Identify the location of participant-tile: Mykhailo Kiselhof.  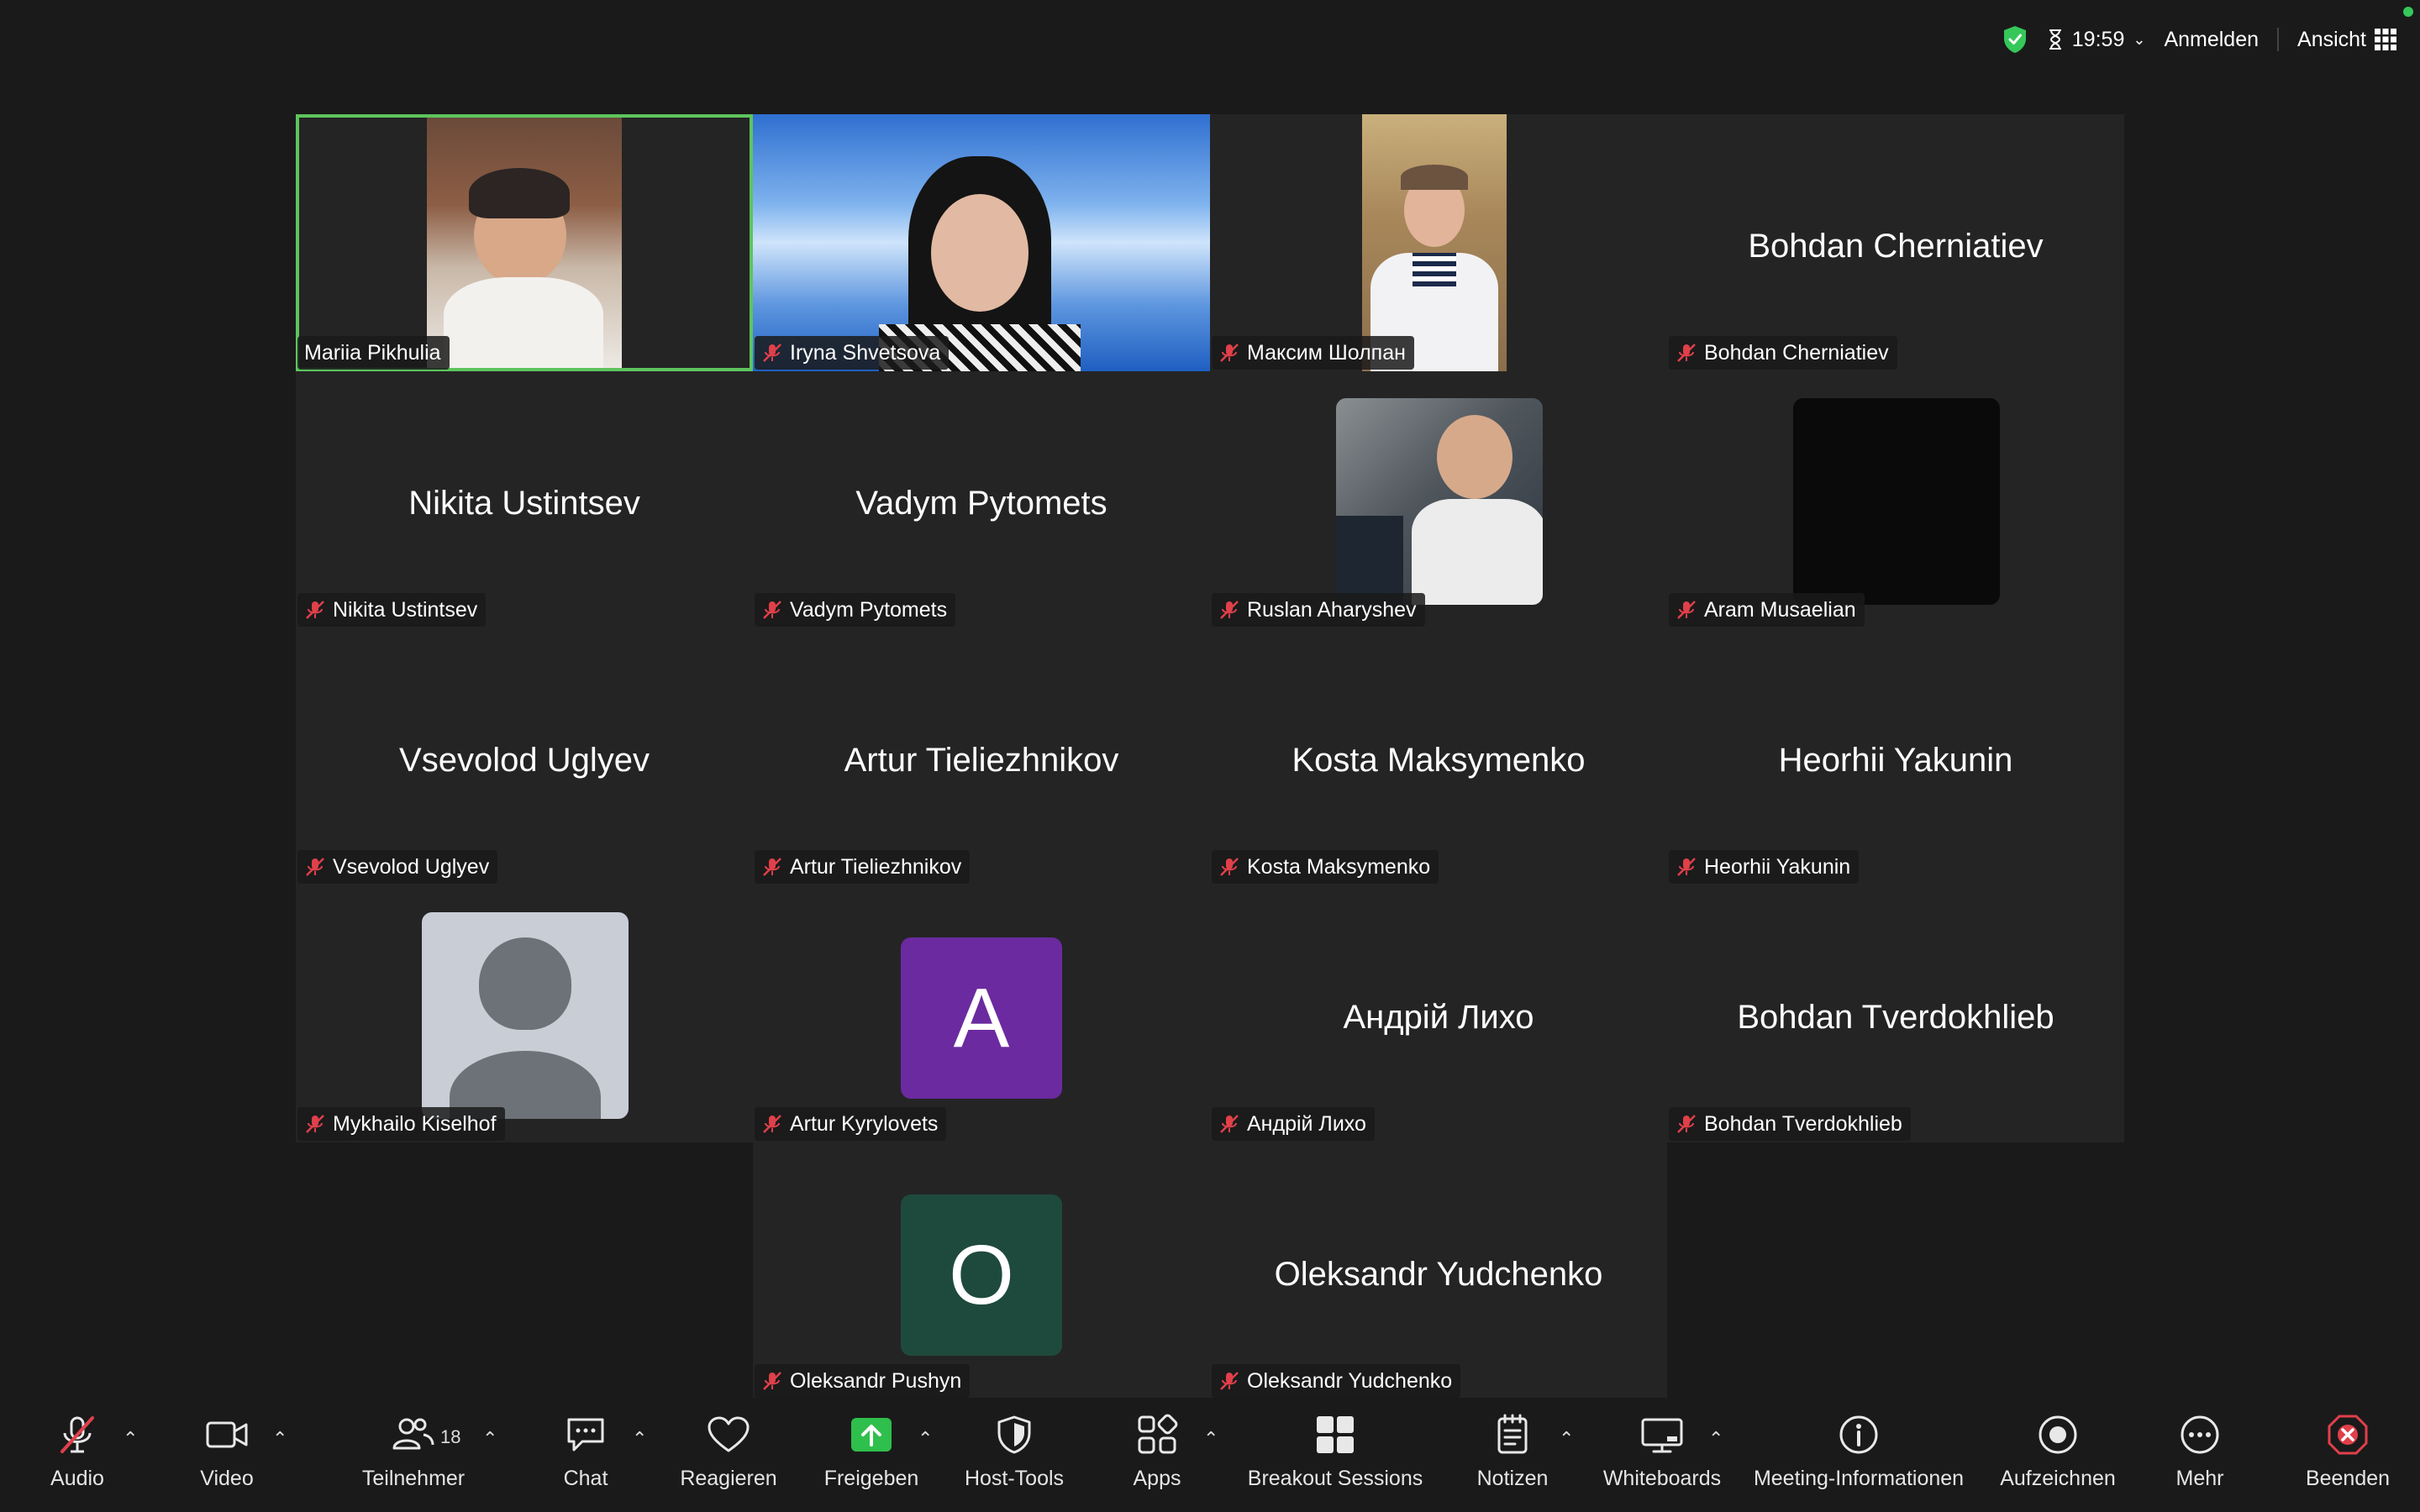
(524, 1013).